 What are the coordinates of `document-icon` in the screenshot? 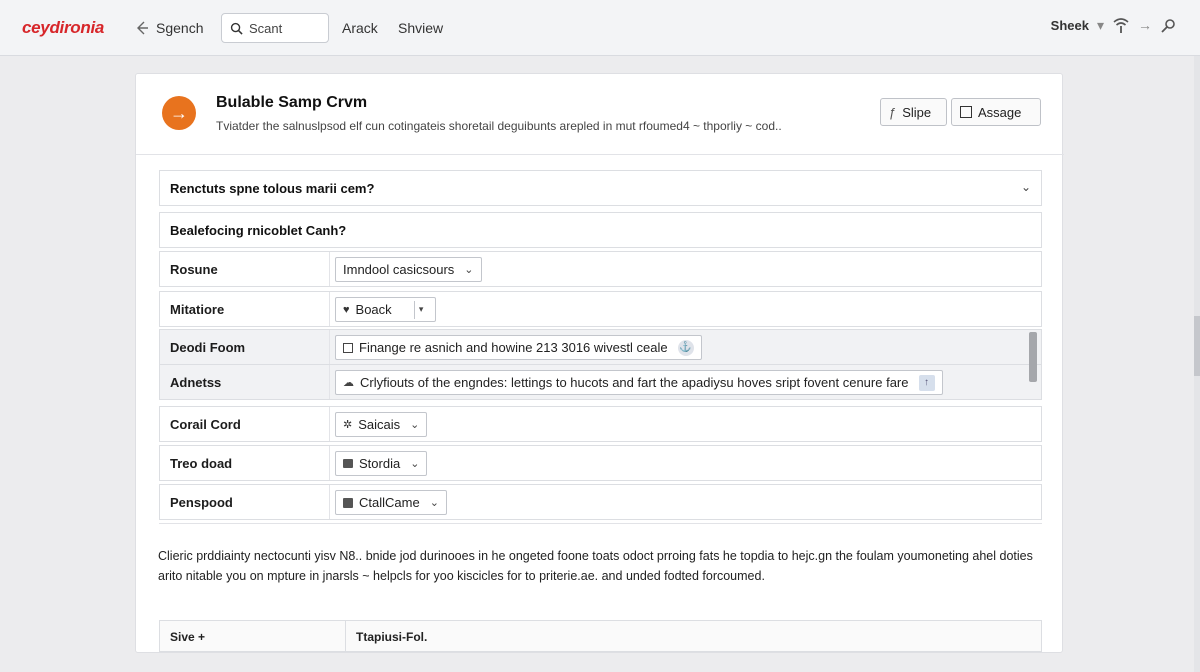 It's located at (348, 347).